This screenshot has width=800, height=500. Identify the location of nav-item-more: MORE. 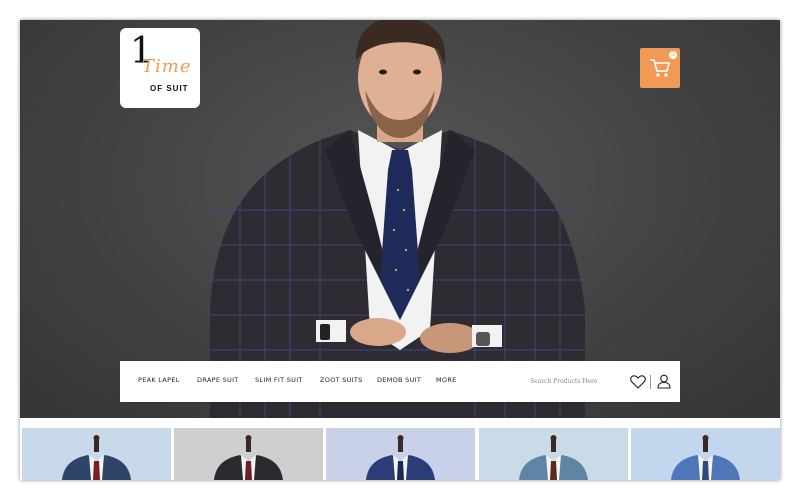
(446, 380).